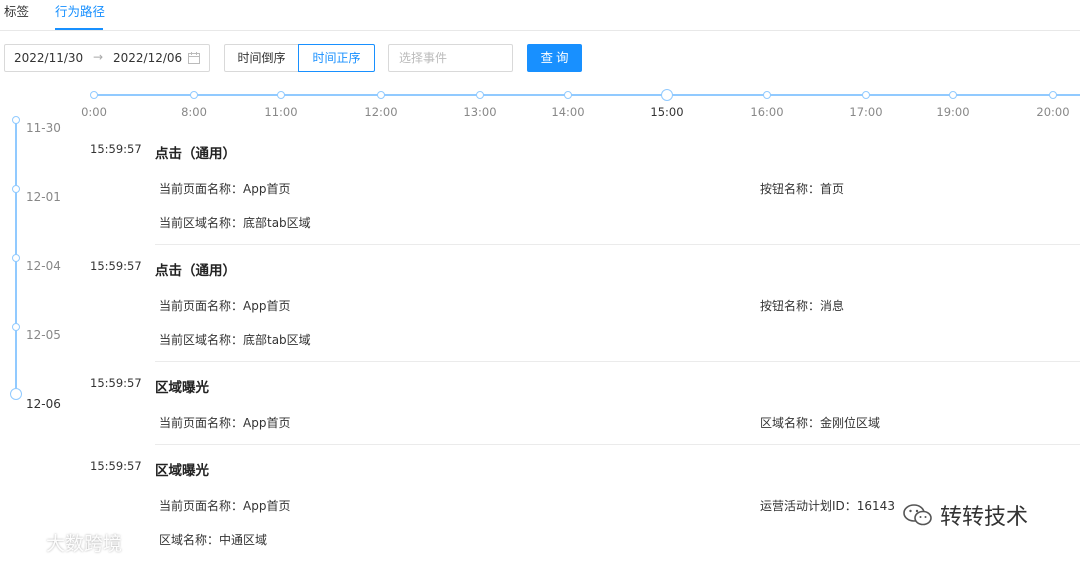  I want to click on active-tab-indicator, so click(79, 29).